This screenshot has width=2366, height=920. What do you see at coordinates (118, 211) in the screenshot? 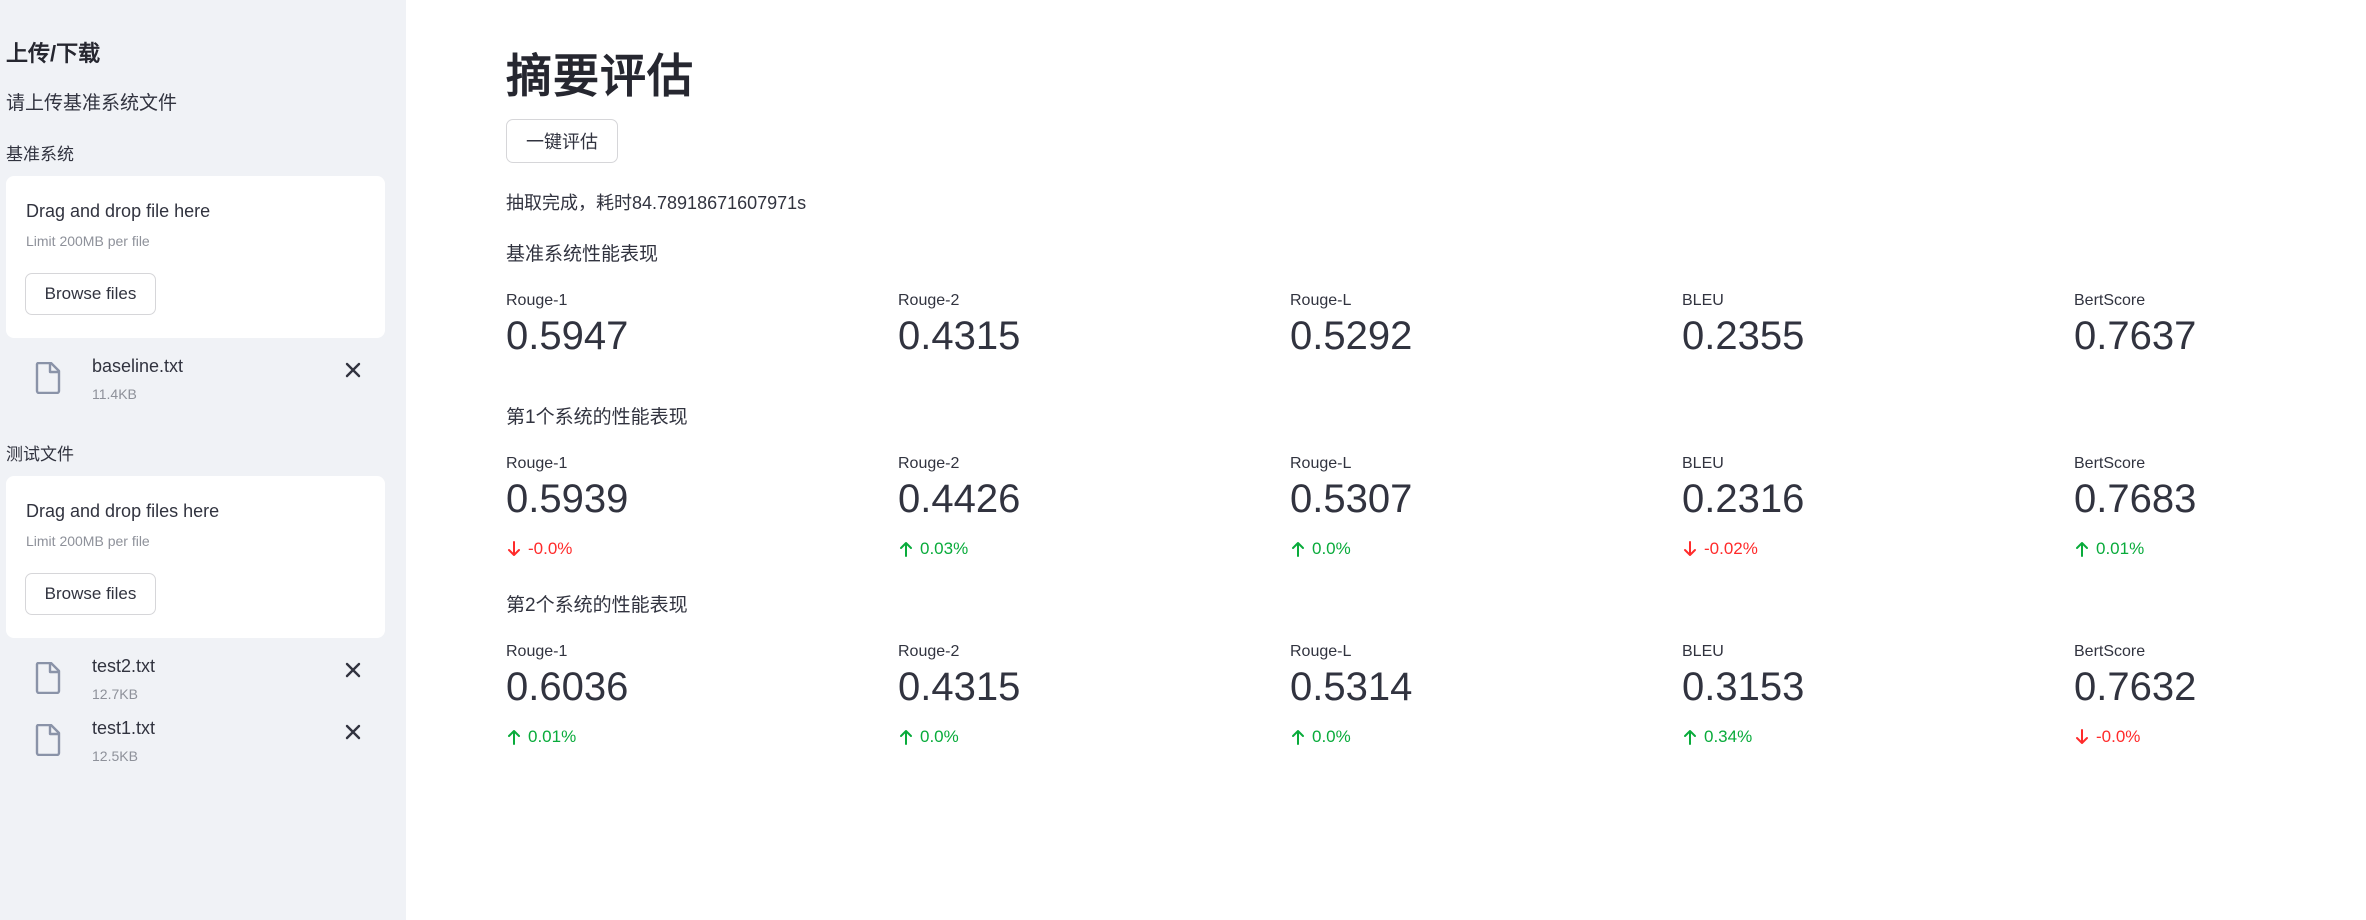
I see `dropzone-instruction: Drag and drop file here` at bounding box center [118, 211].